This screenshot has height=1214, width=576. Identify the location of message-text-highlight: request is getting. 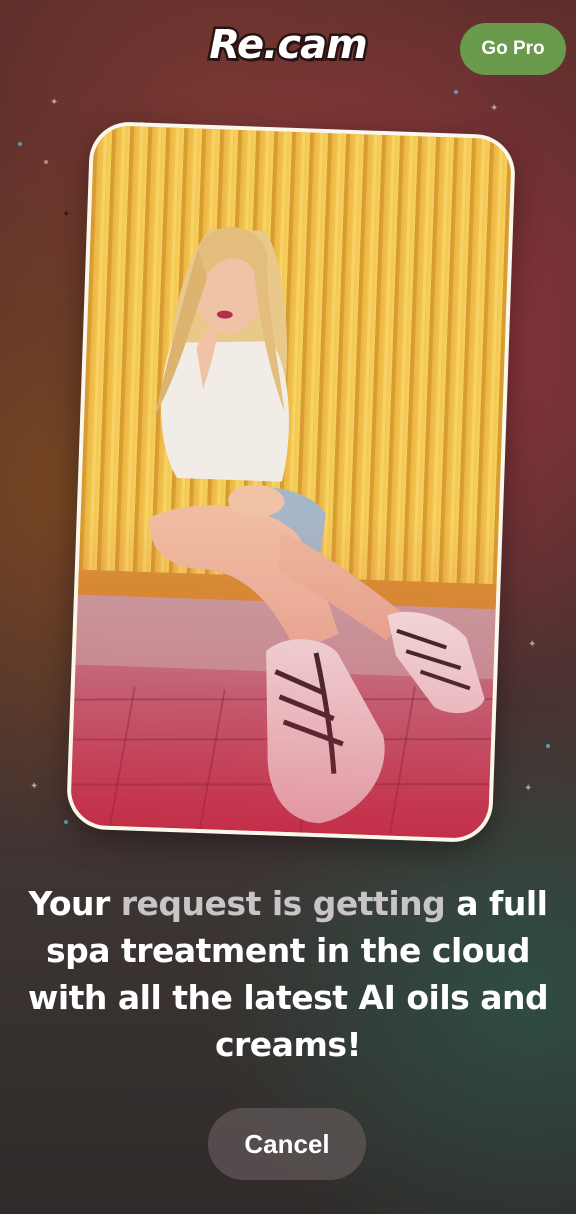
(283, 903).